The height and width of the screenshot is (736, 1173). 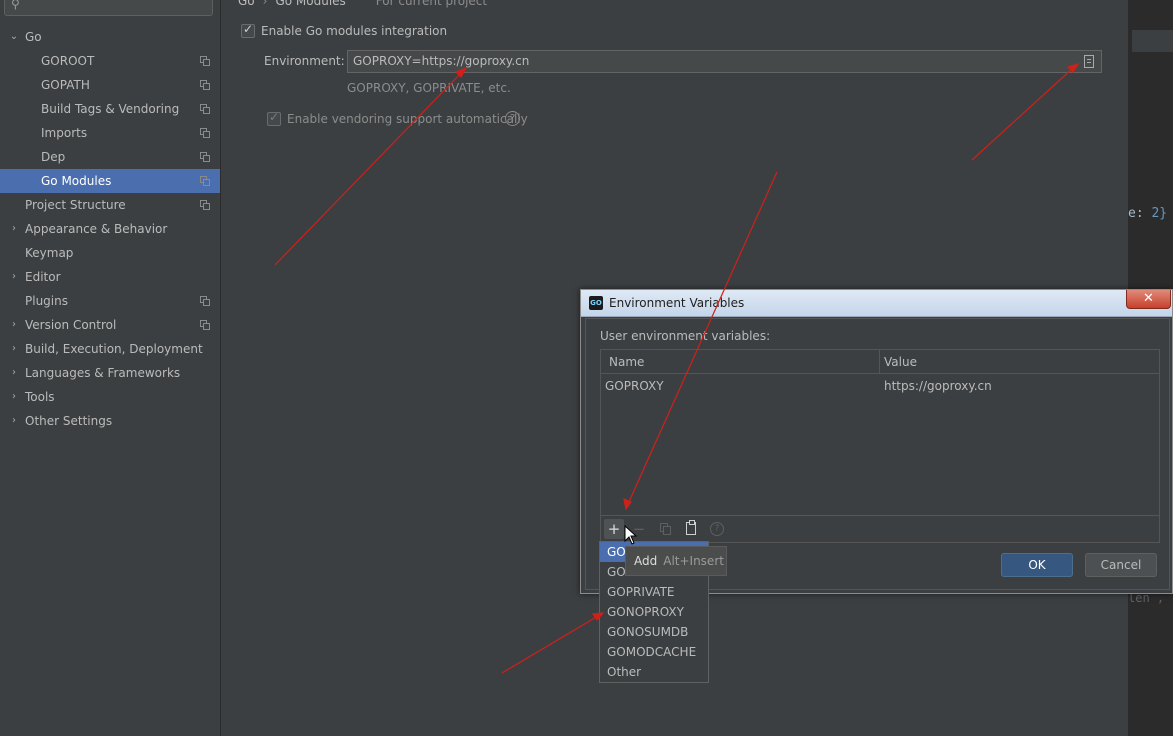 I want to click on dialog-titlebar: GO Environment Variables ✕, so click(x=876, y=303).